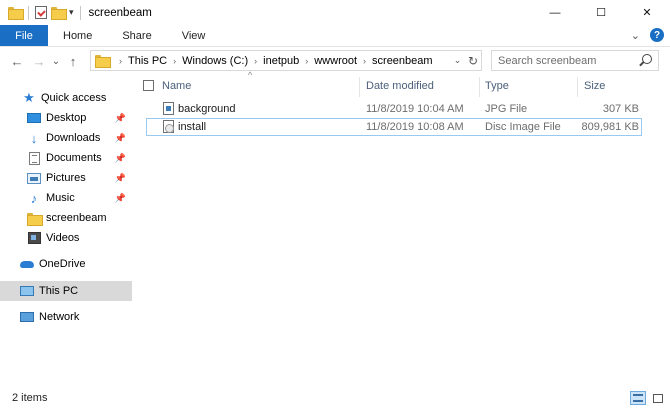  Describe the element at coordinates (215, 61) in the screenshot. I see `breadcrumb-windows-c: Windows (C:)` at that location.